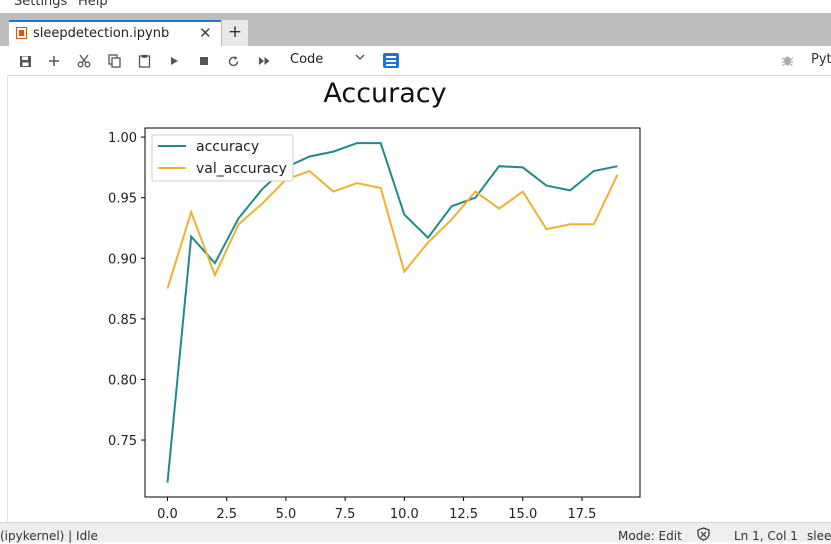  Describe the element at coordinates (766, 536) in the screenshot. I see `cursor-position: Ln 1, Col 1` at that location.